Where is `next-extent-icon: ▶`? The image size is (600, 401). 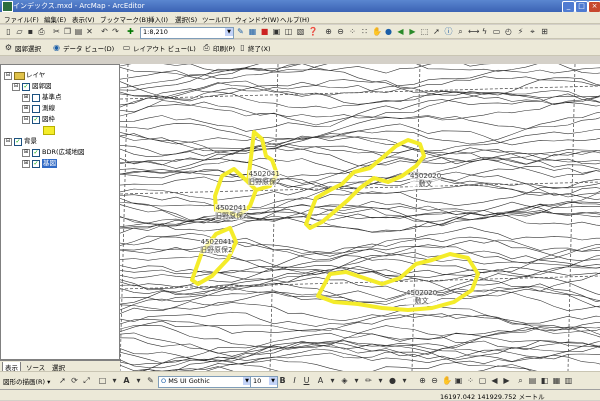 next-extent-icon: ▶ is located at coordinates (412, 31).